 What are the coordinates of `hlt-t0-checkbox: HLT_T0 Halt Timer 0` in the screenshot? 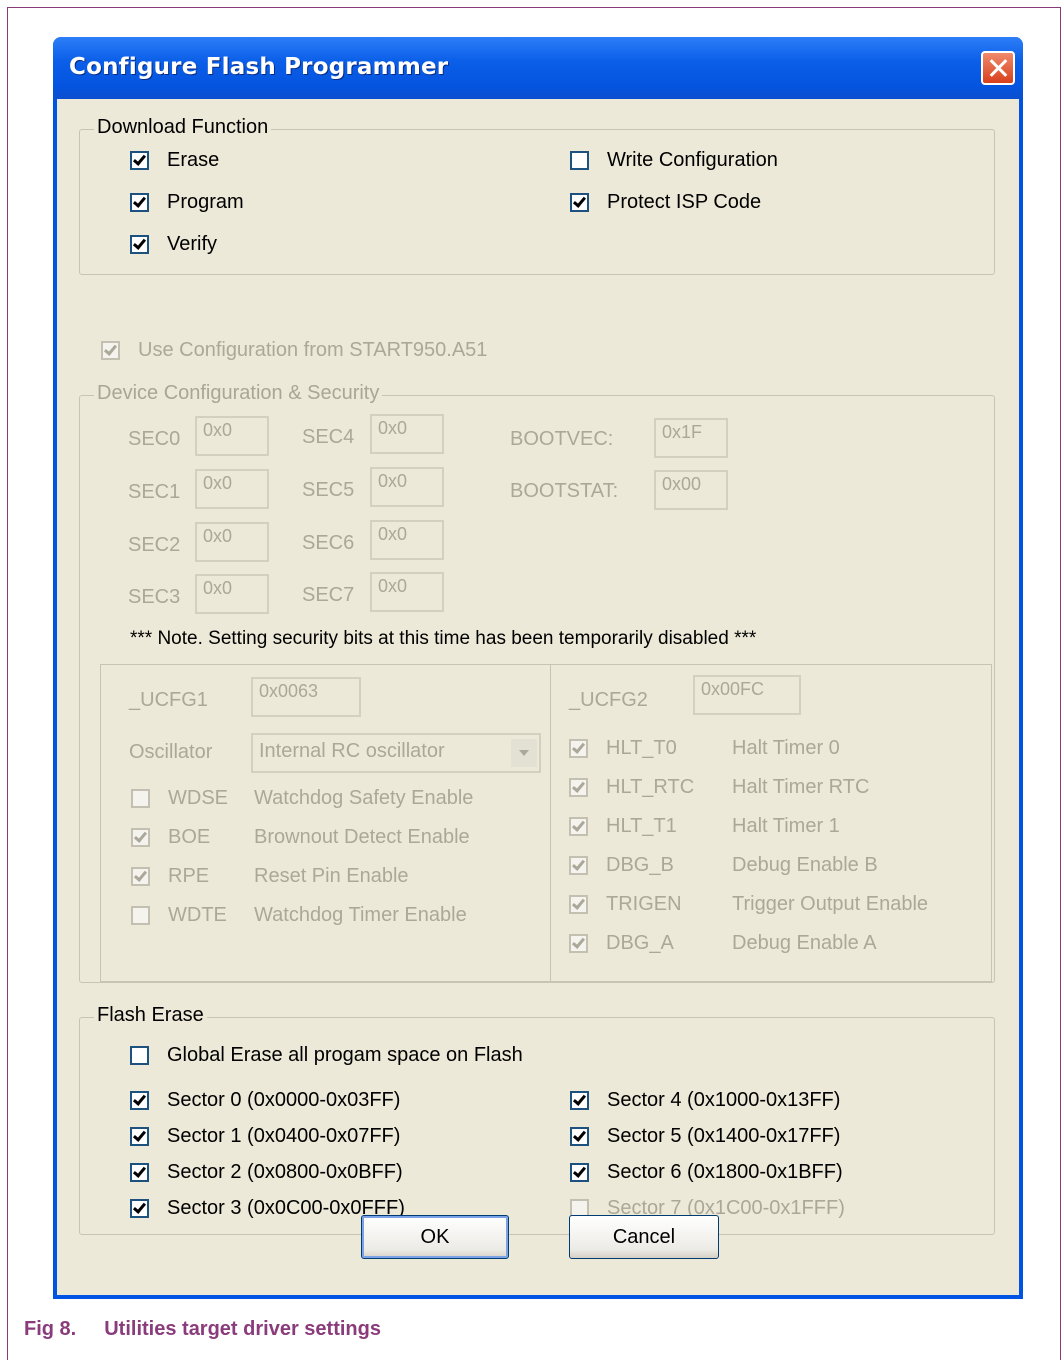 It's located at (704, 748).